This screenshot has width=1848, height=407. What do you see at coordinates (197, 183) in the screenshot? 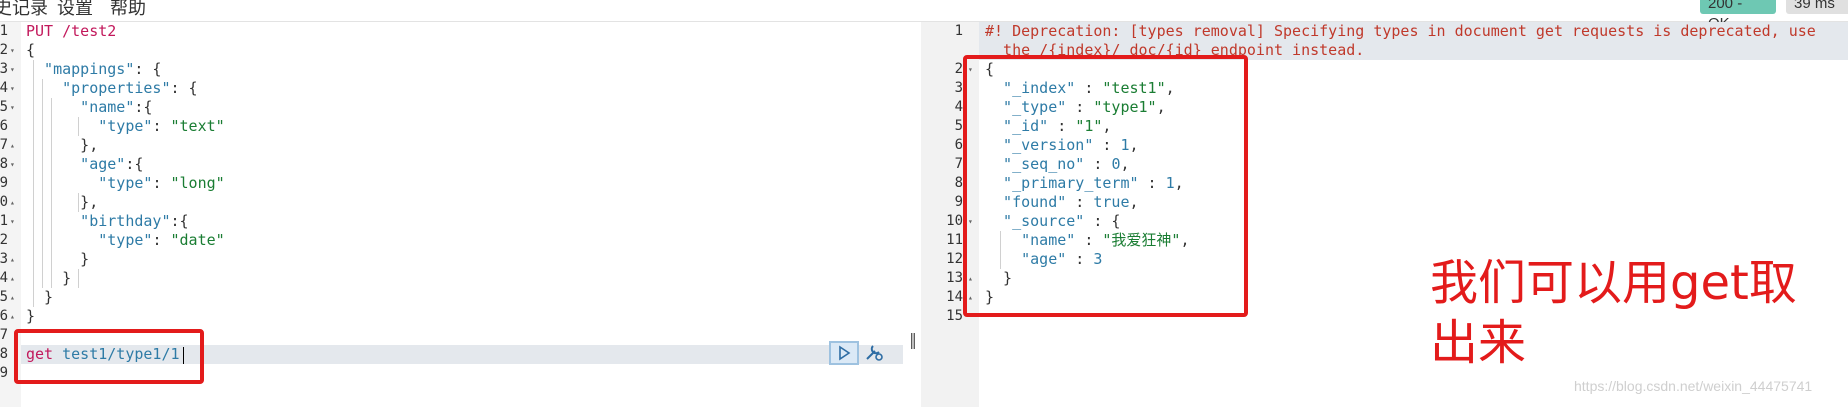
I see `code-token: "long"` at bounding box center [197, 183].